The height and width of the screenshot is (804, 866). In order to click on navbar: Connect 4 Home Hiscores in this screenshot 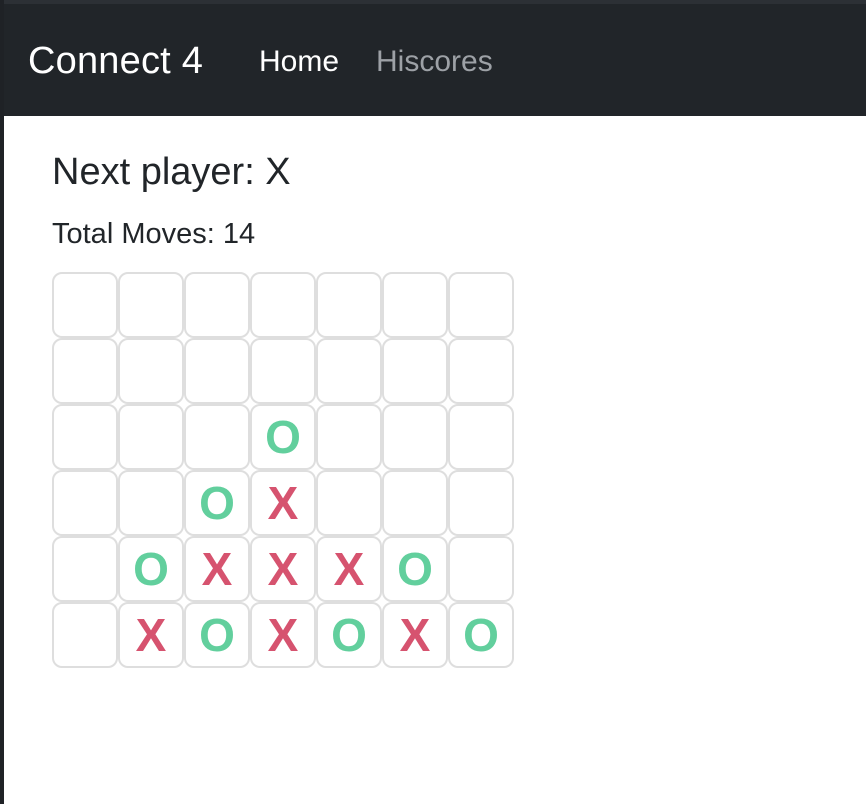, I will do `click(435, 58)`.